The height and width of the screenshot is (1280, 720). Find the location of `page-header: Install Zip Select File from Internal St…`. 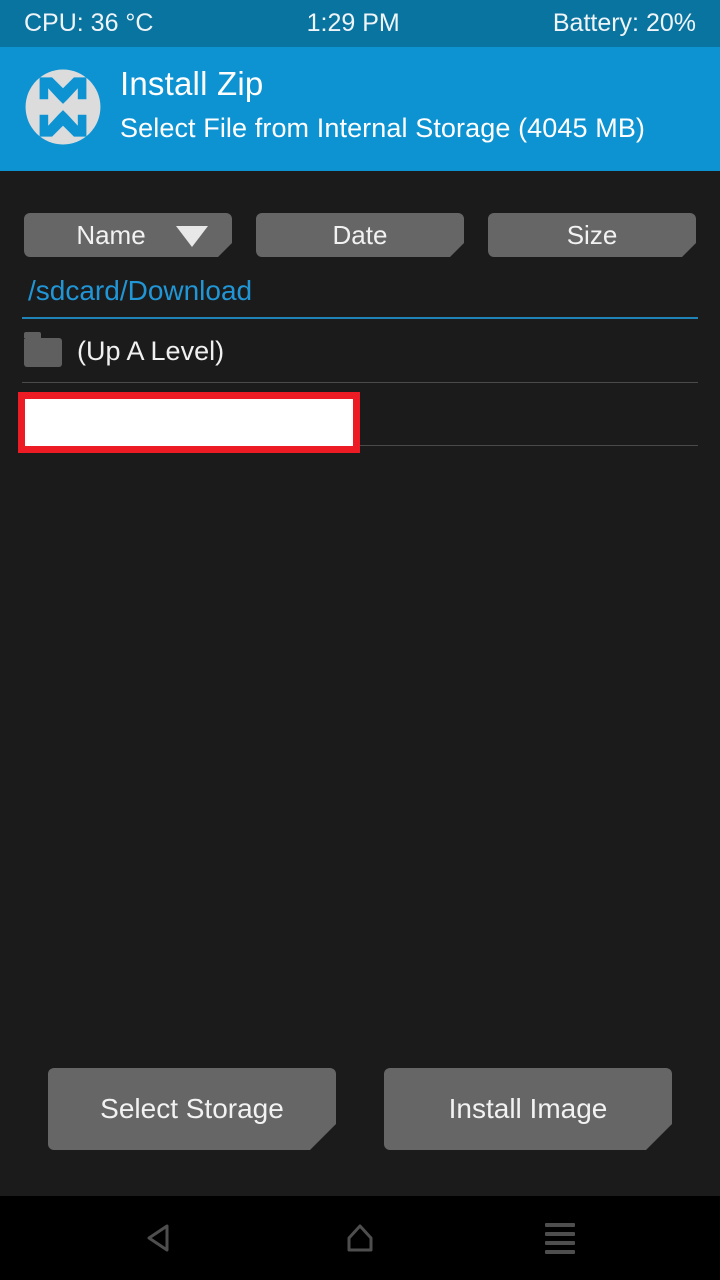

page-header: Install Zip Select File from Internal St… is located at coordinates (360, 109).